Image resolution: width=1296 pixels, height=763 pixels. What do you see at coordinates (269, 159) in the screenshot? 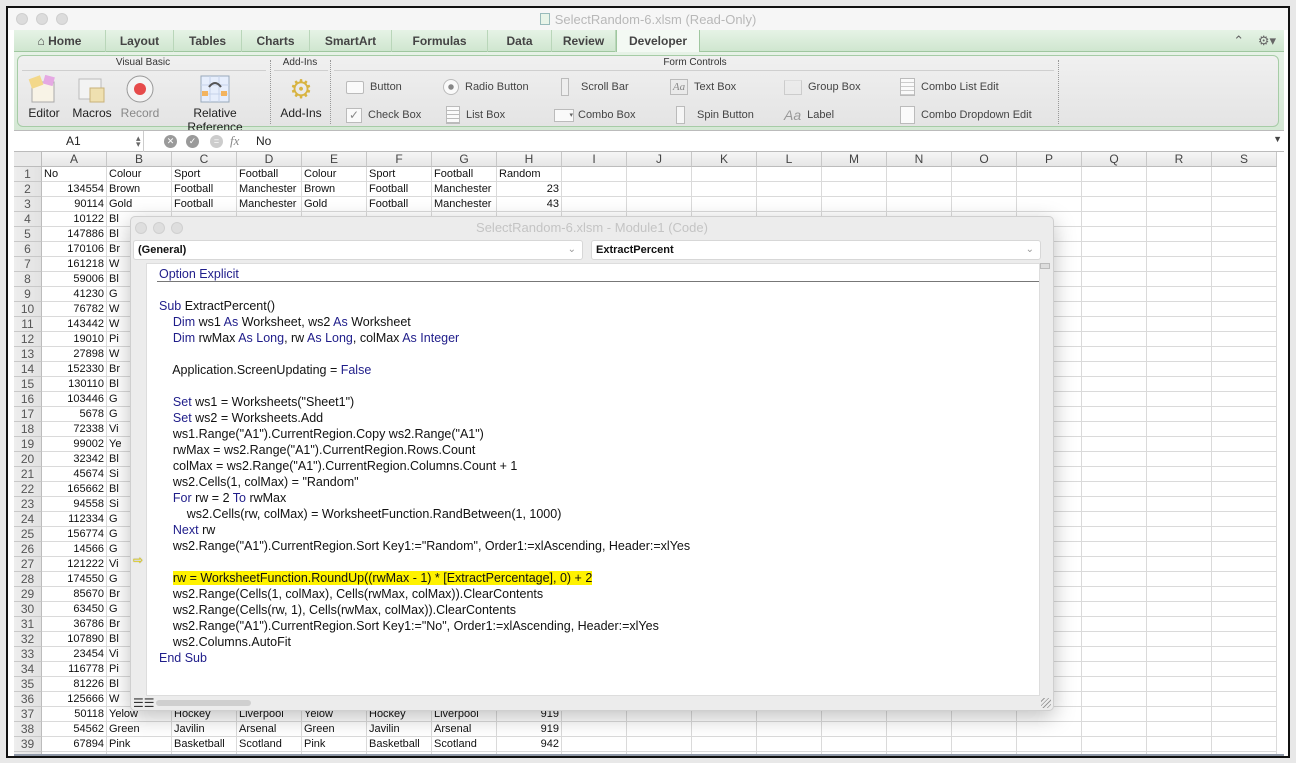
I see `column-header-D: D` at bounding box center [269, 159].